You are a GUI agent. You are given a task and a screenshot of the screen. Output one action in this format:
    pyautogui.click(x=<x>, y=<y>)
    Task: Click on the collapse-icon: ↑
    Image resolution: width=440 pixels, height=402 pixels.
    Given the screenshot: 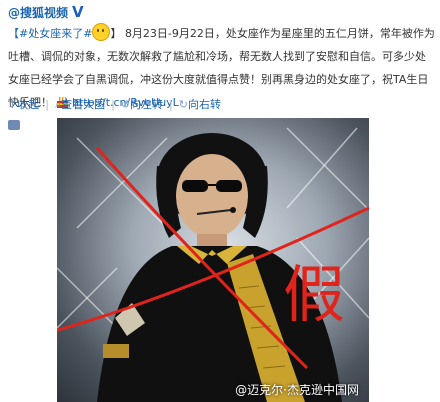 What is the action you would take?
    pyautogui.click(x=13, y=104)
    